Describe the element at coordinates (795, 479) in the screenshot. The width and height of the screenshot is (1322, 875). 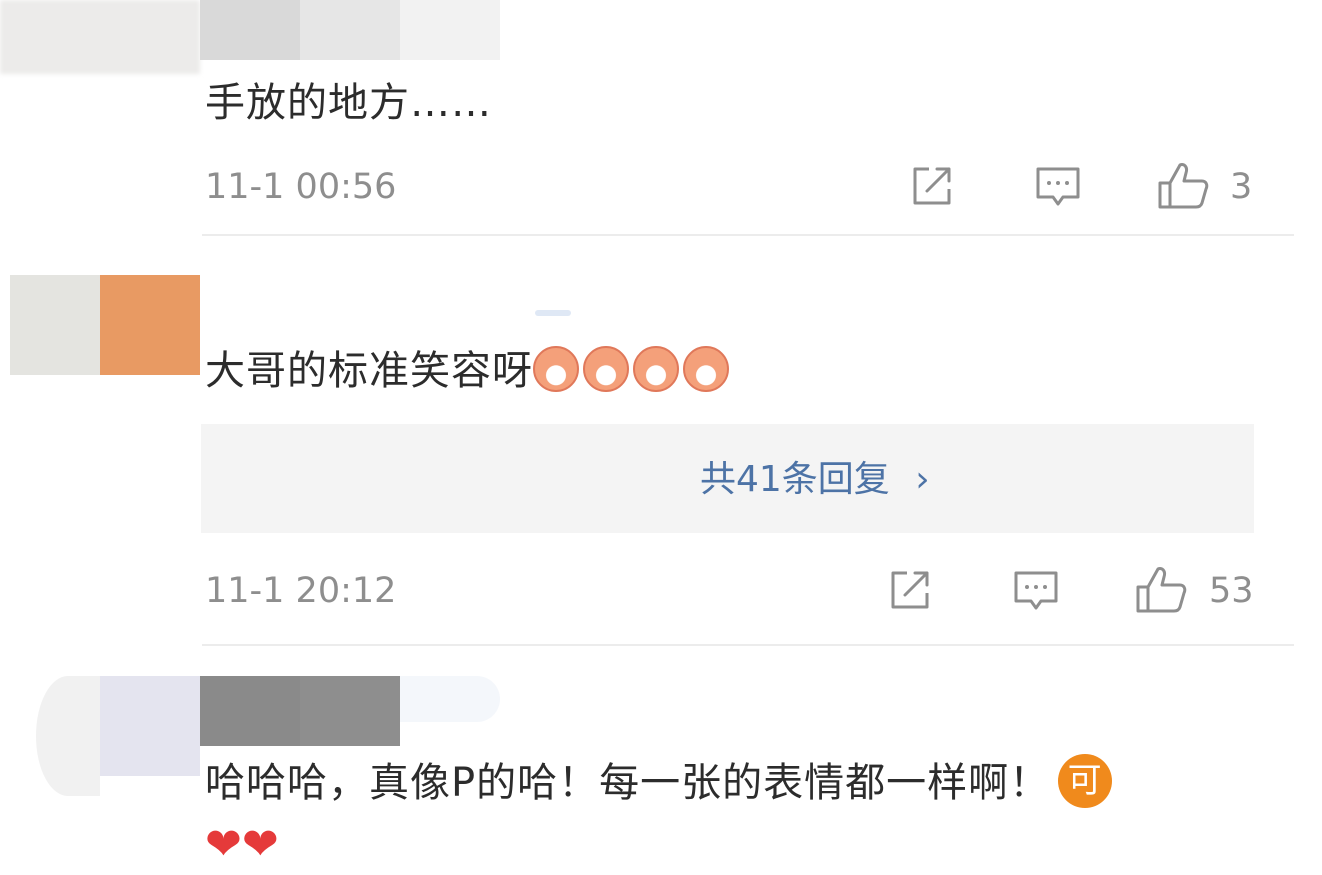
I see `replies-label: 共41条回复` at that location.